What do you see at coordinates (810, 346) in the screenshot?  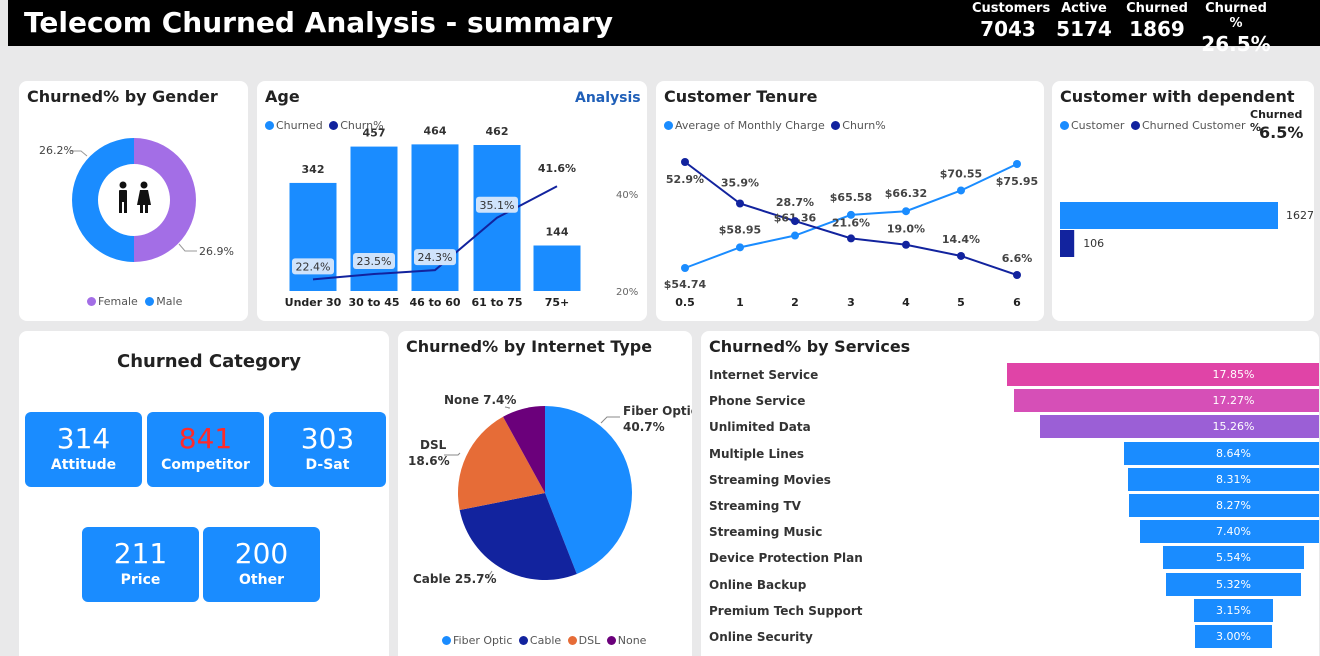 I see `card-title: Churned% by Services` at bounding box center [810, 346].